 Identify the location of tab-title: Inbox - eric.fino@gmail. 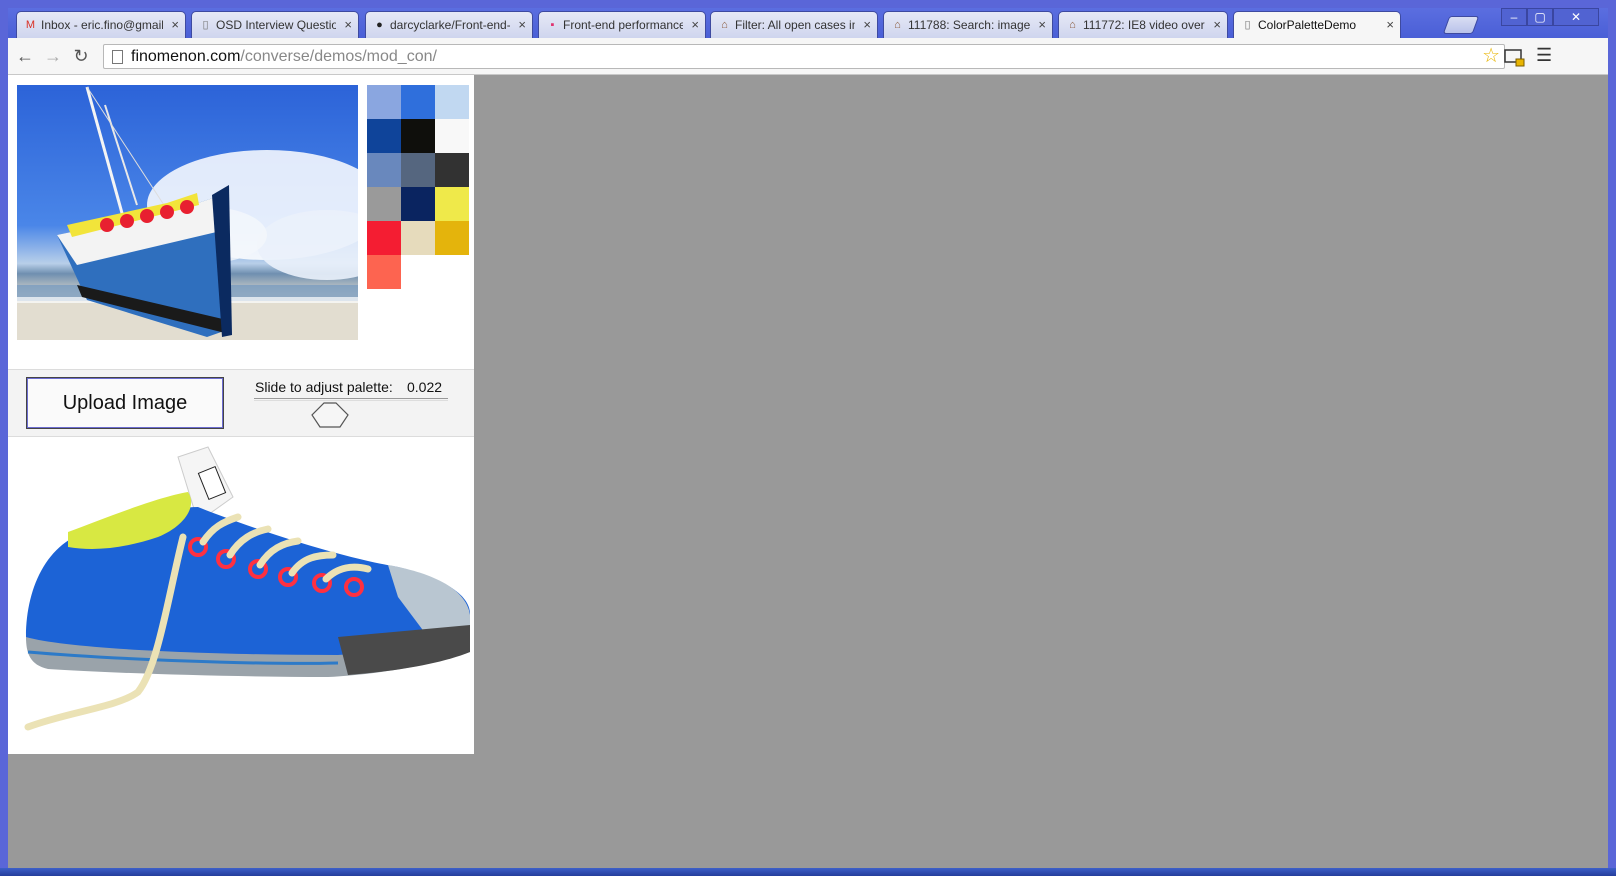
(102, 25).